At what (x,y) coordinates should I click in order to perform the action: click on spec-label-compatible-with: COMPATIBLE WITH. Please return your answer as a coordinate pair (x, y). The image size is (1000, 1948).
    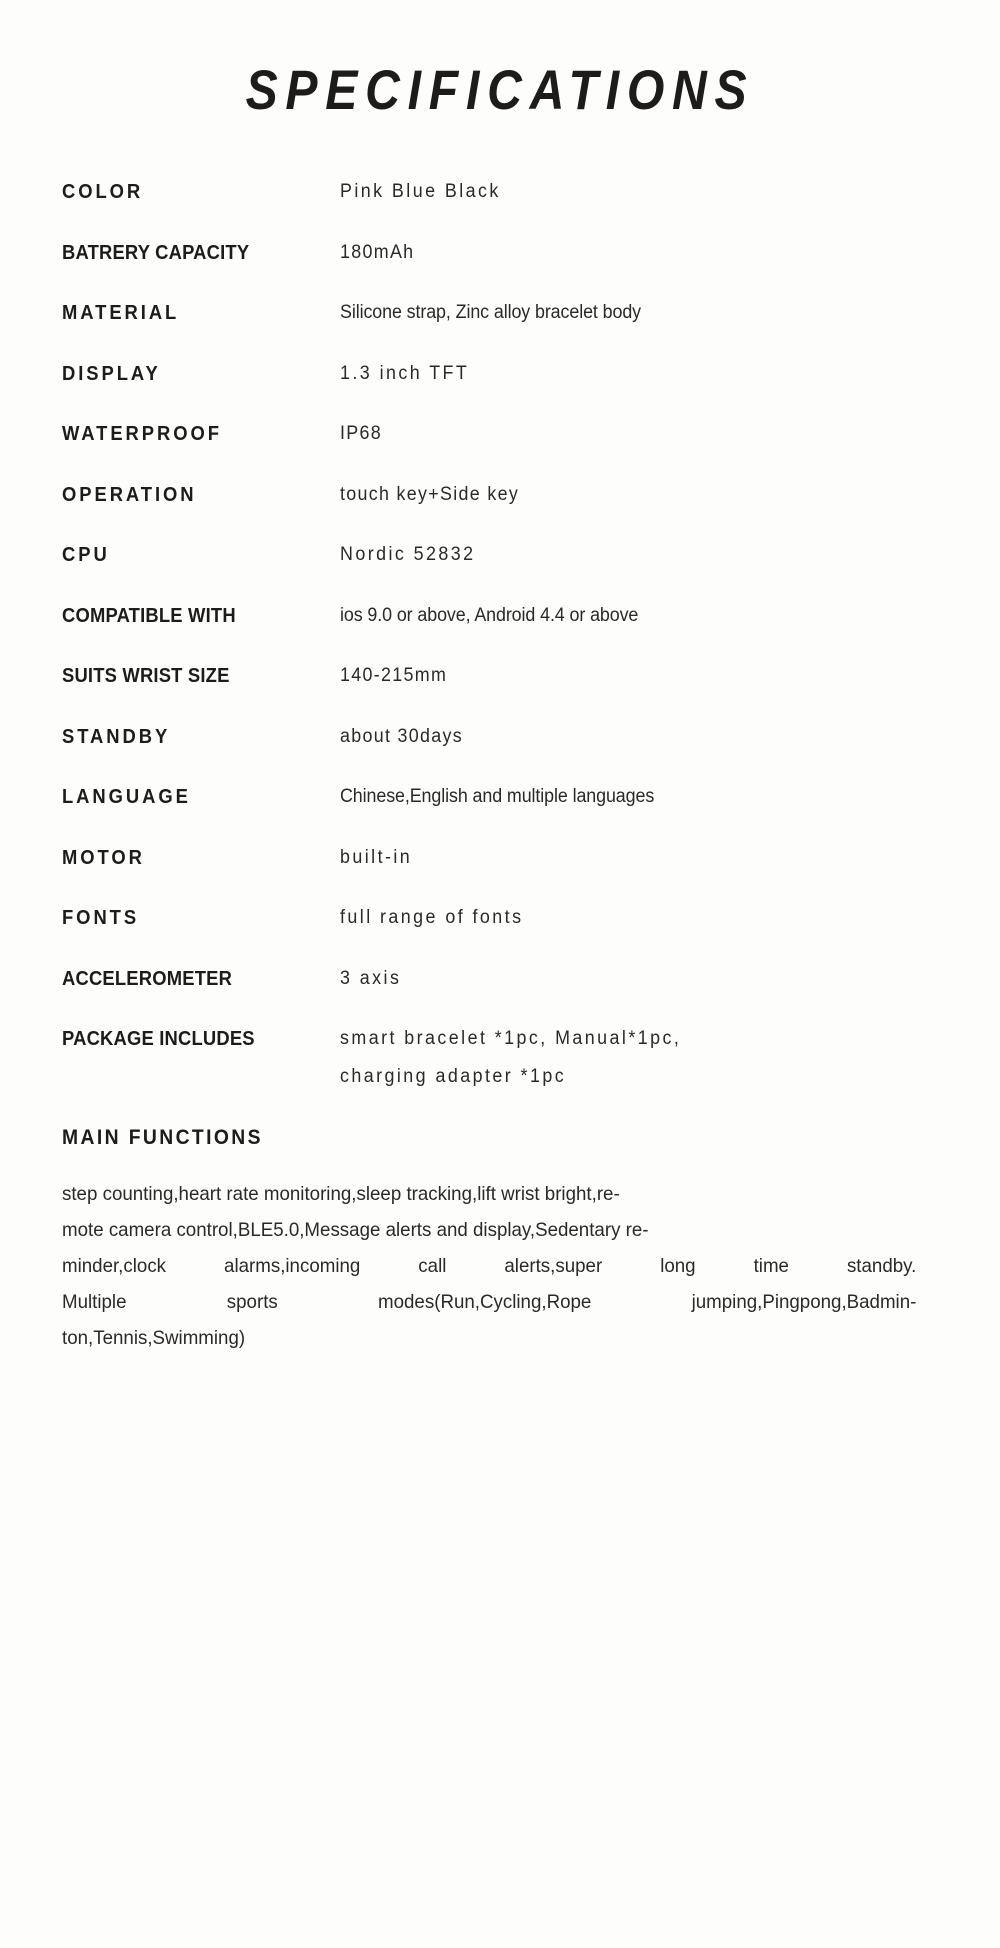
    Looking at the image, I should click on (149, 615).